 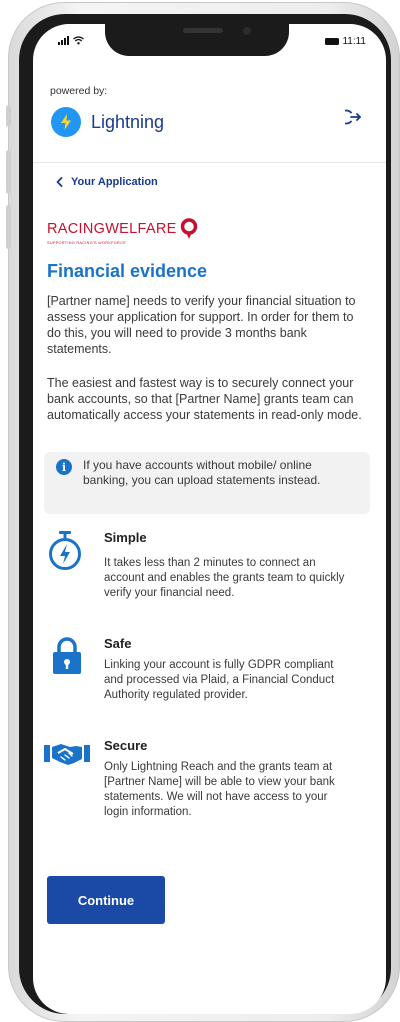 What do you see at coordinates (8, 227) in the screenshot?
I see `side-button-volume-down` at bounding box center [8, 227].